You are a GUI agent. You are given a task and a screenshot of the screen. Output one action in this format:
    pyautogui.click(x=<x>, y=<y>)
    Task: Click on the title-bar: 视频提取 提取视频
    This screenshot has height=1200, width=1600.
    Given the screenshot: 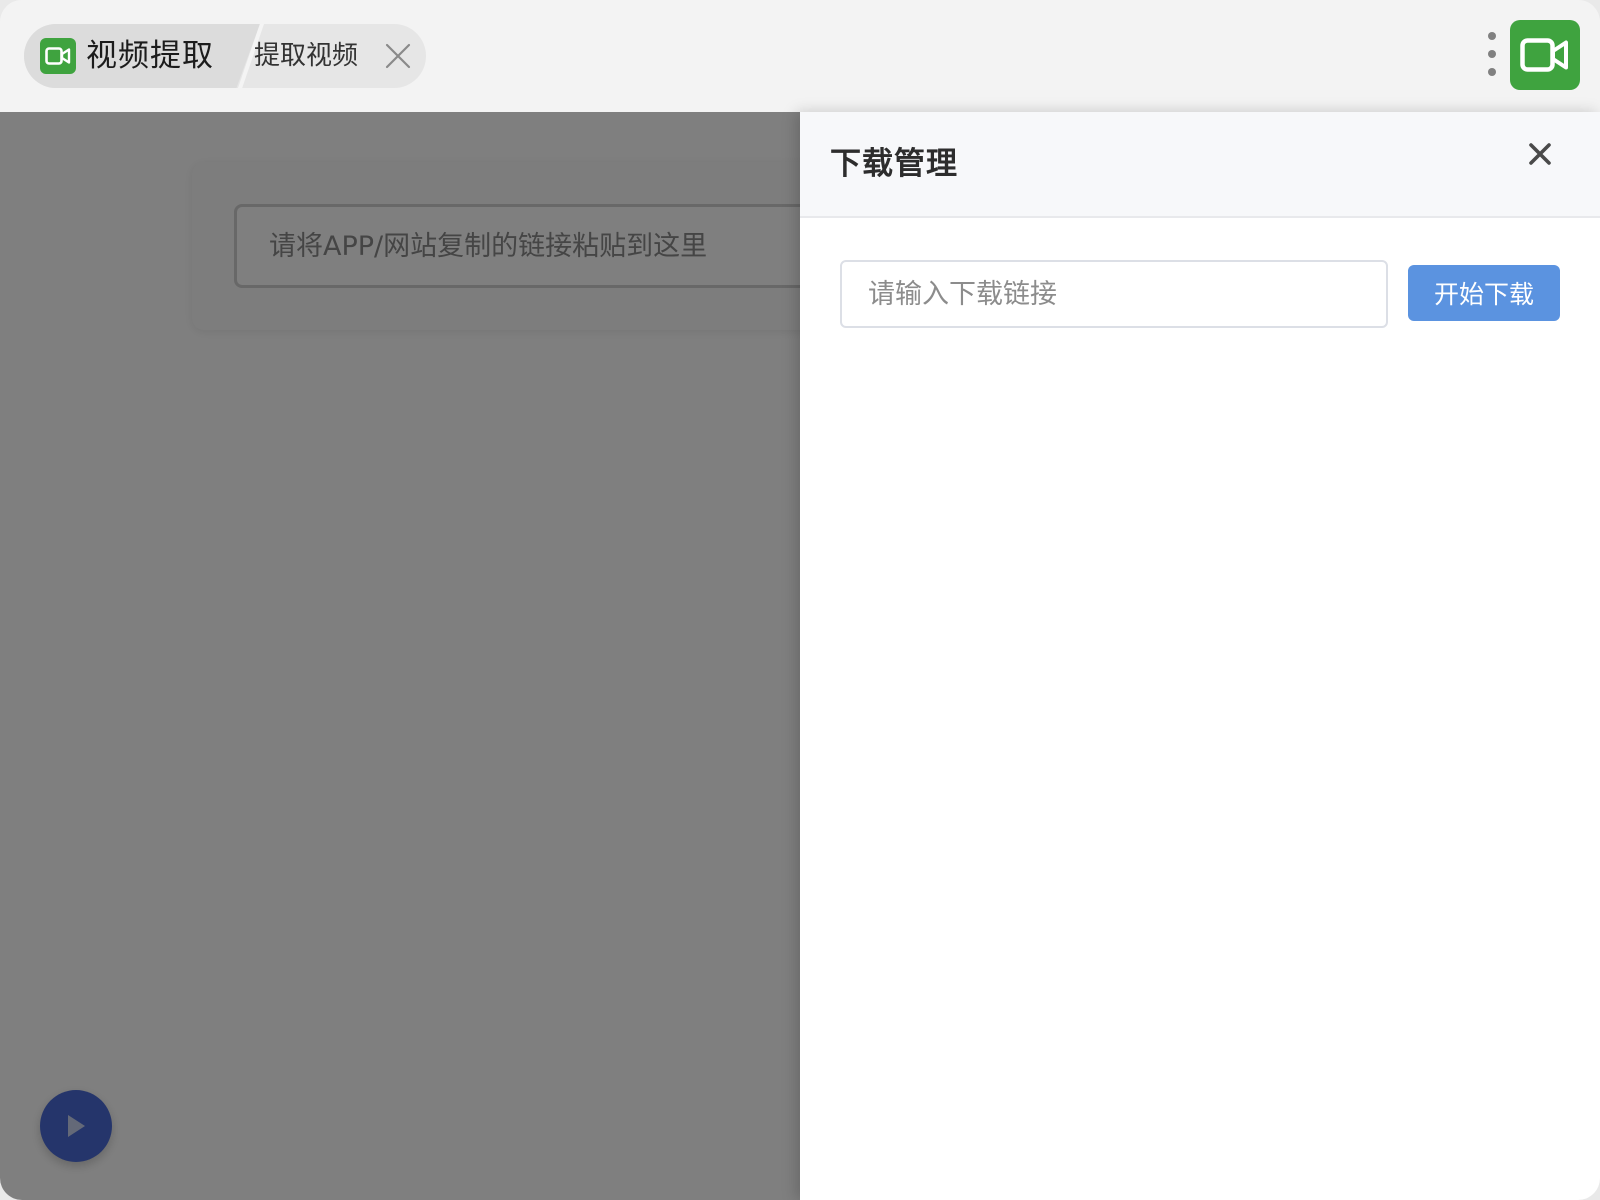 What is the action you would take?
    pyautogui.click(x=800, y=56)
    